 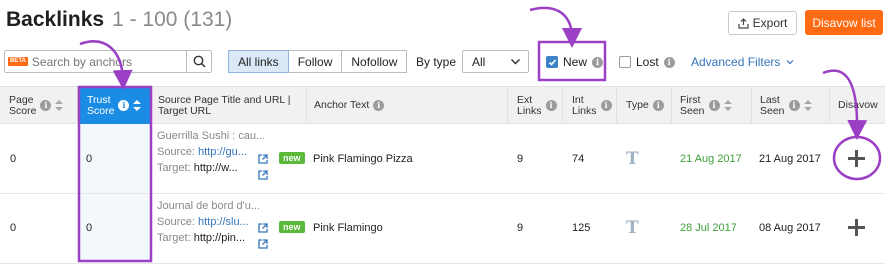 I want to click on tab-follow: Follow, so click(x=315, y=61).